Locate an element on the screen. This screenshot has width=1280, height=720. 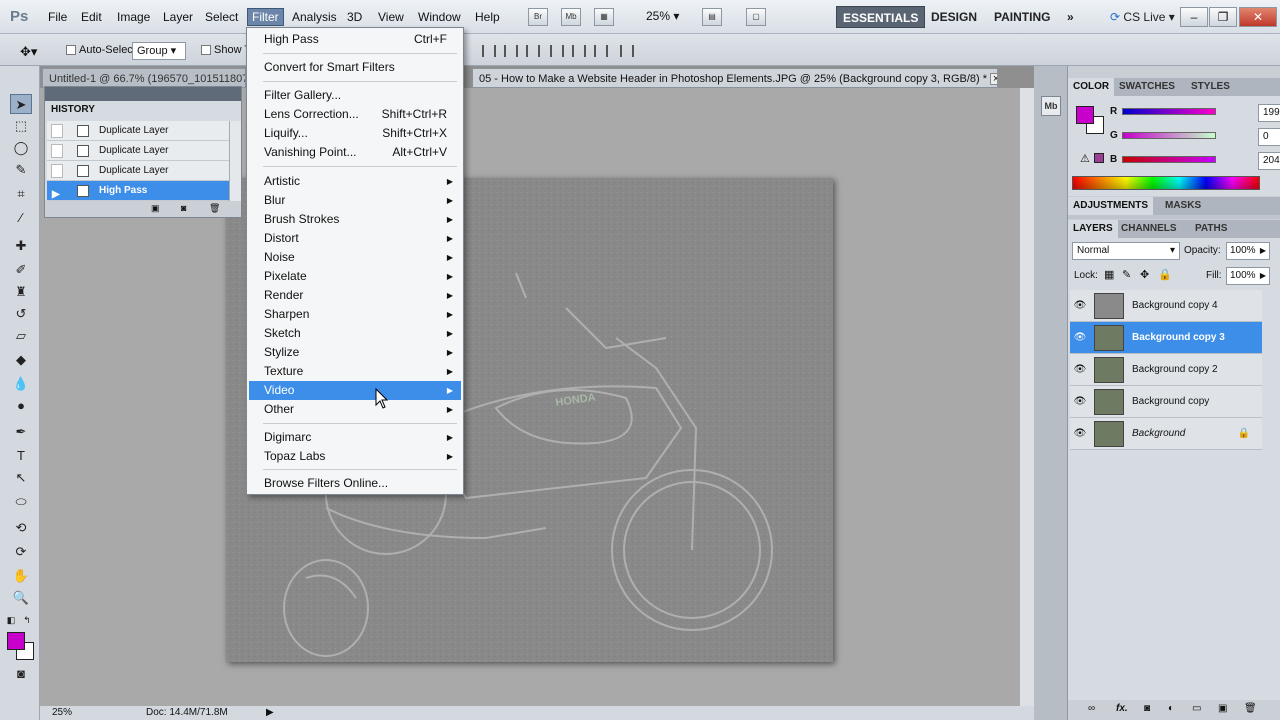
screen-mode-icon: ▢ is located at coordinates (756, 17).